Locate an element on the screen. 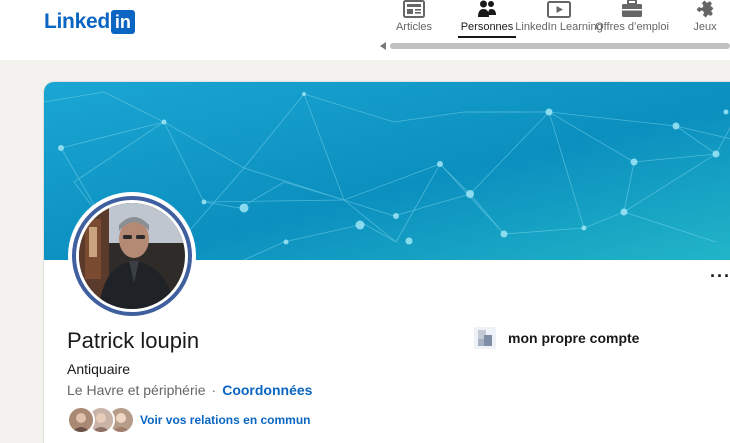  profile-photo is located at coordinates (132, 256).